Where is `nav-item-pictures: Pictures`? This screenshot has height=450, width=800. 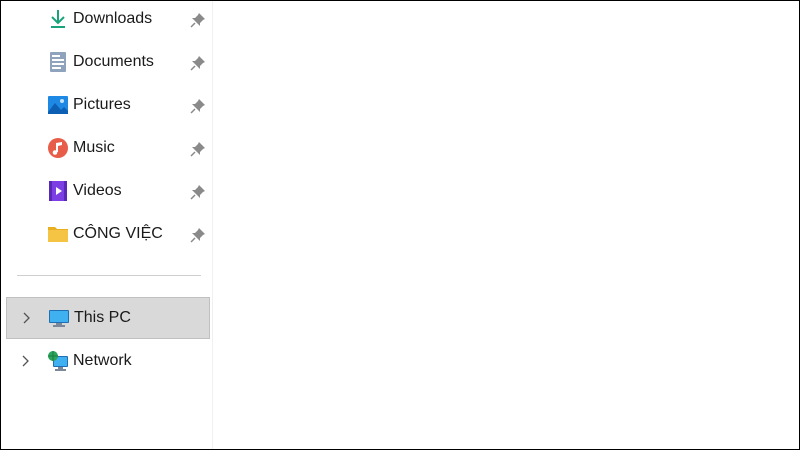 nav-item-pictures: Pictures is located at coordinates (108, 106).